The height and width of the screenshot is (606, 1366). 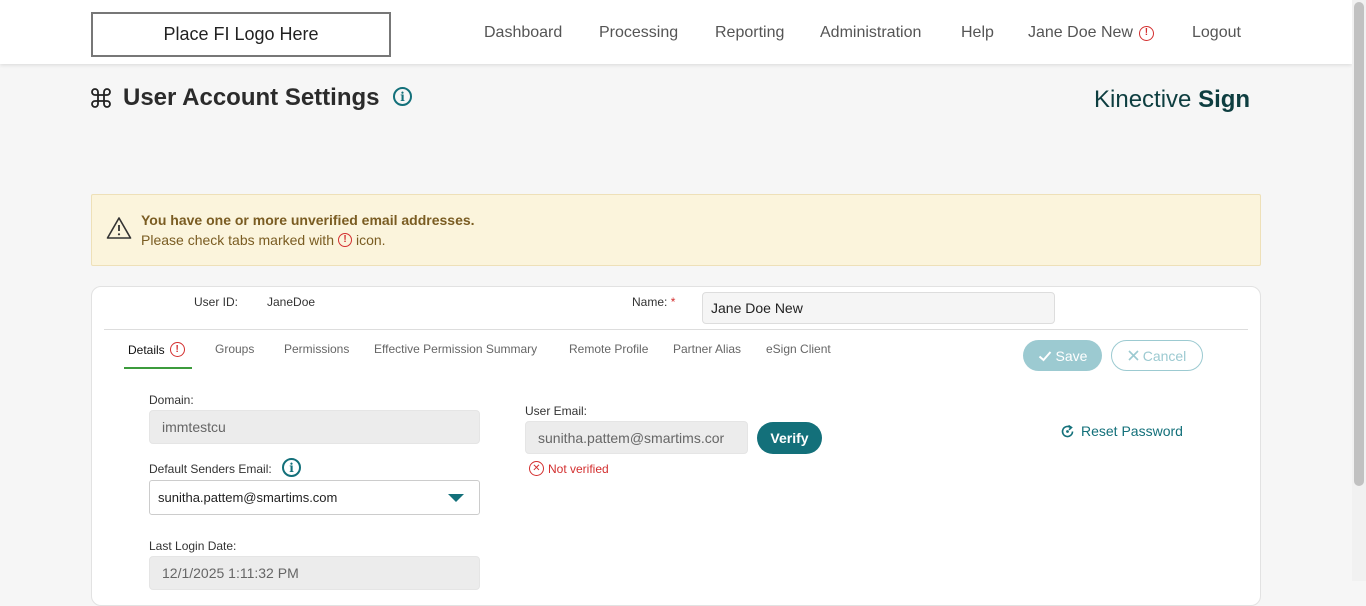 I want to click on tab-groups: Groups, so click(x=234, y=349).